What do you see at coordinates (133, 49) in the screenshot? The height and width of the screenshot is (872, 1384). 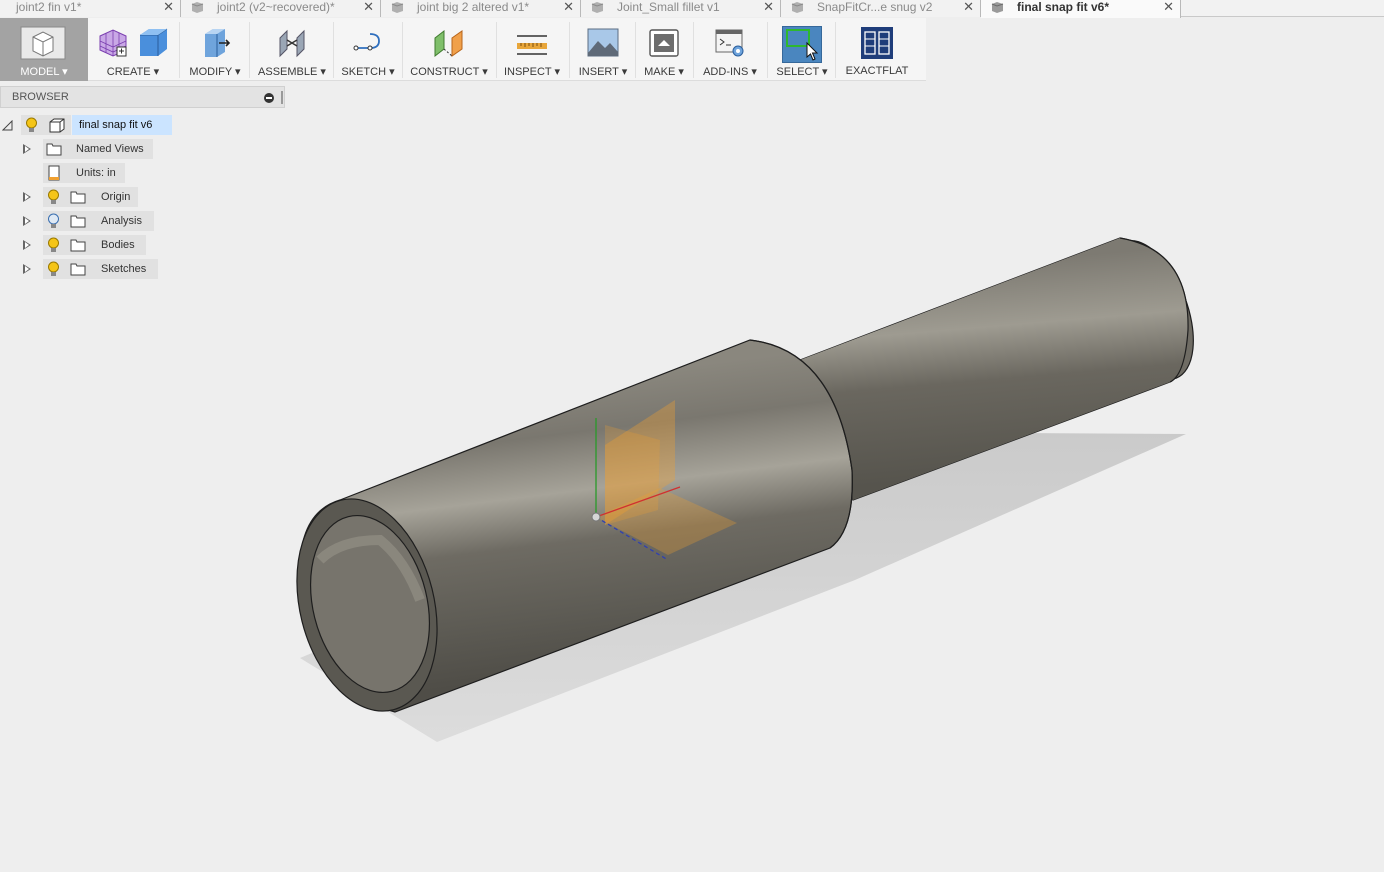 I see `create-menu: CREATE ▾` at bounding box center [133, 49].